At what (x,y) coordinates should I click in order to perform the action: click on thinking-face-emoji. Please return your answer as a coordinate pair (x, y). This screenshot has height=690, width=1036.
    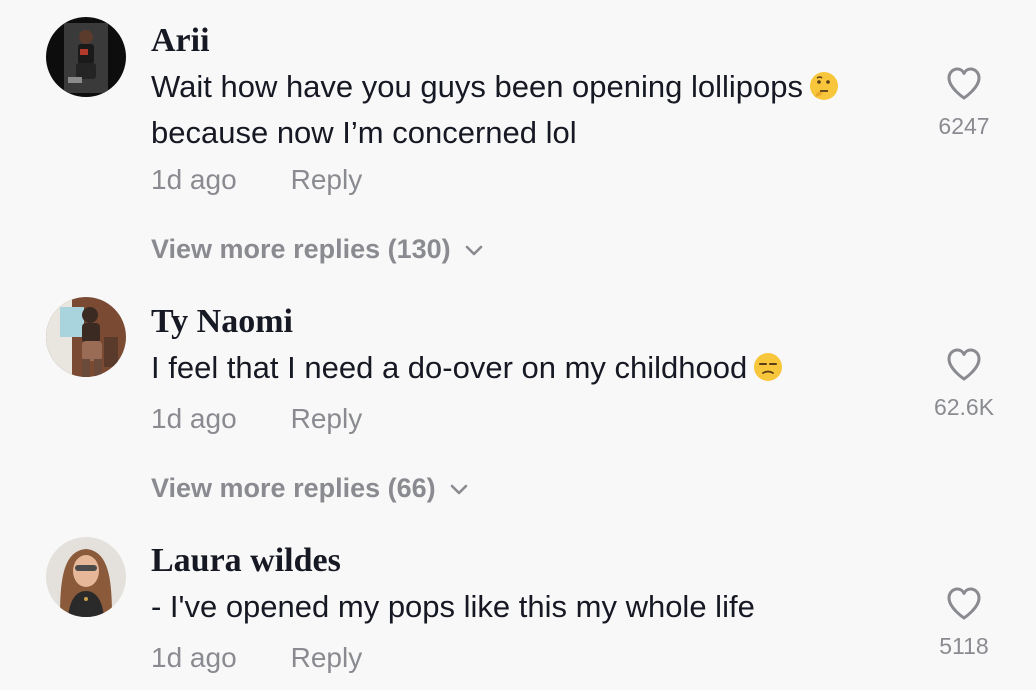
    Looking at the image, I should click on (824, 91).